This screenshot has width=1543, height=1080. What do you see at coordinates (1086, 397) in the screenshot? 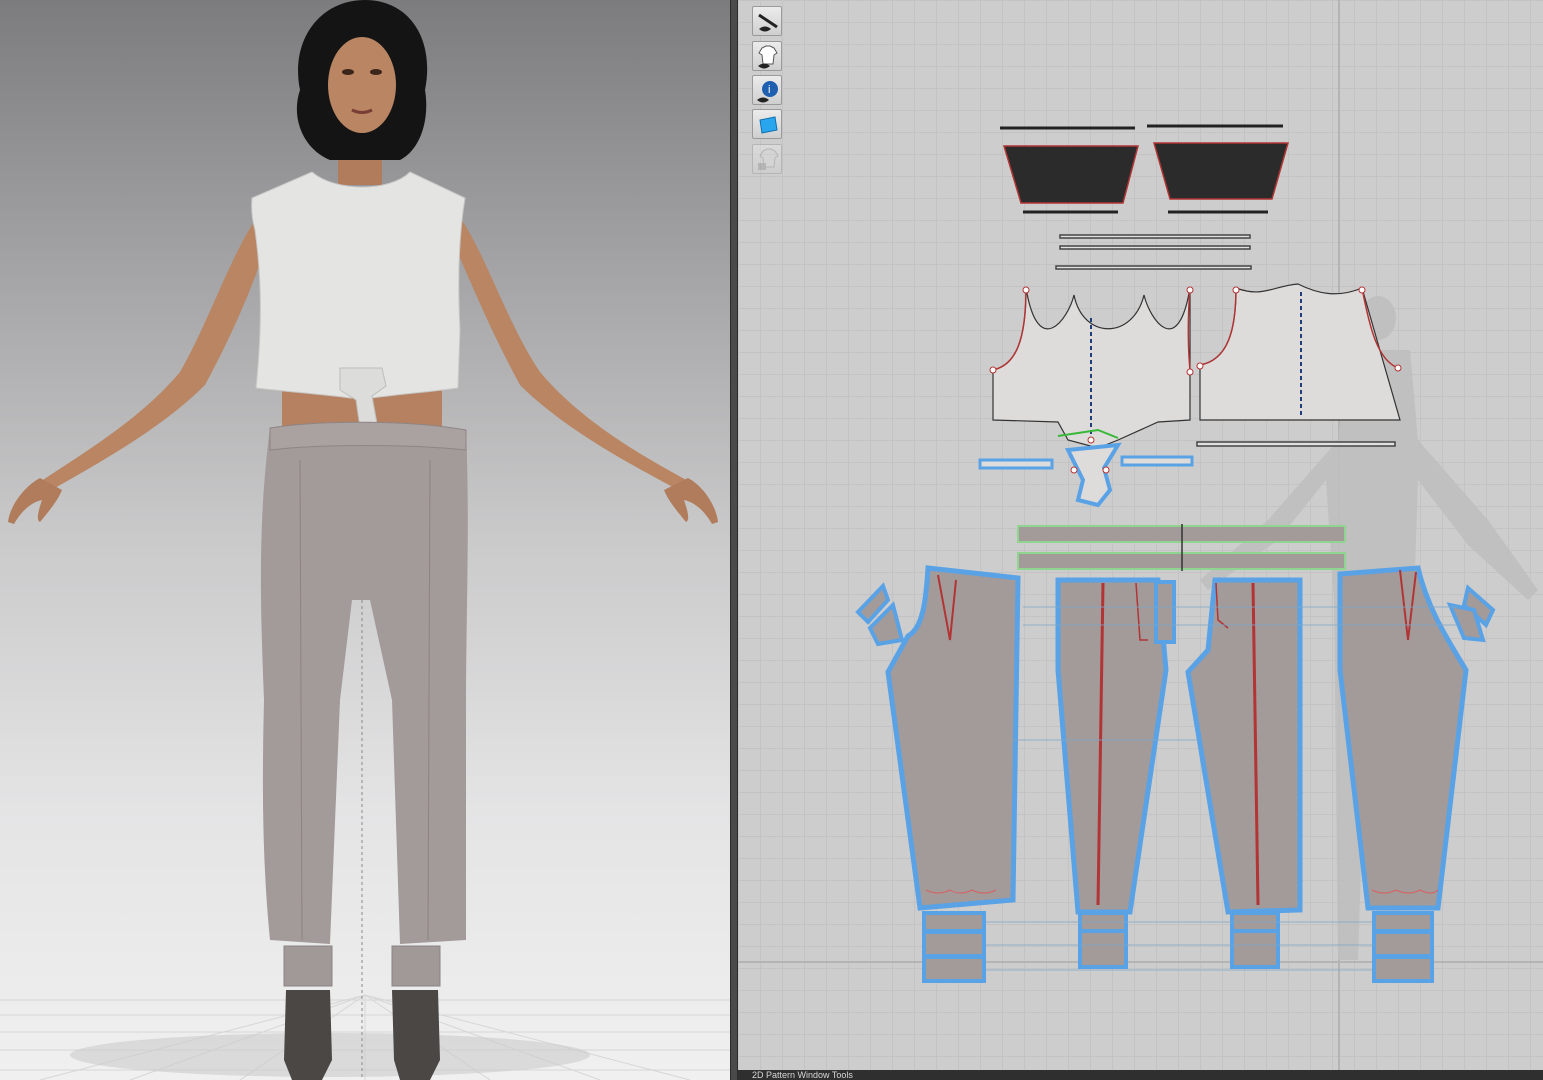
I see `pattern-piece-front-bodice` at bounding box center [1086, 397].